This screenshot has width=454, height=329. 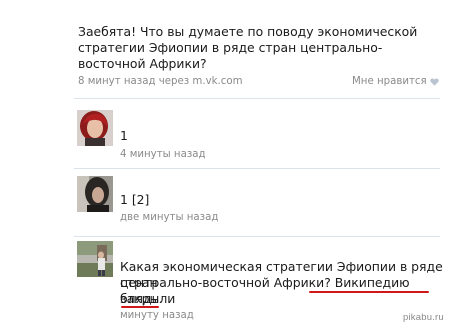 What do you see at coordinates (434, 82) in the screenshot?
I see `heart-icon` at bounding box center [434, 82].